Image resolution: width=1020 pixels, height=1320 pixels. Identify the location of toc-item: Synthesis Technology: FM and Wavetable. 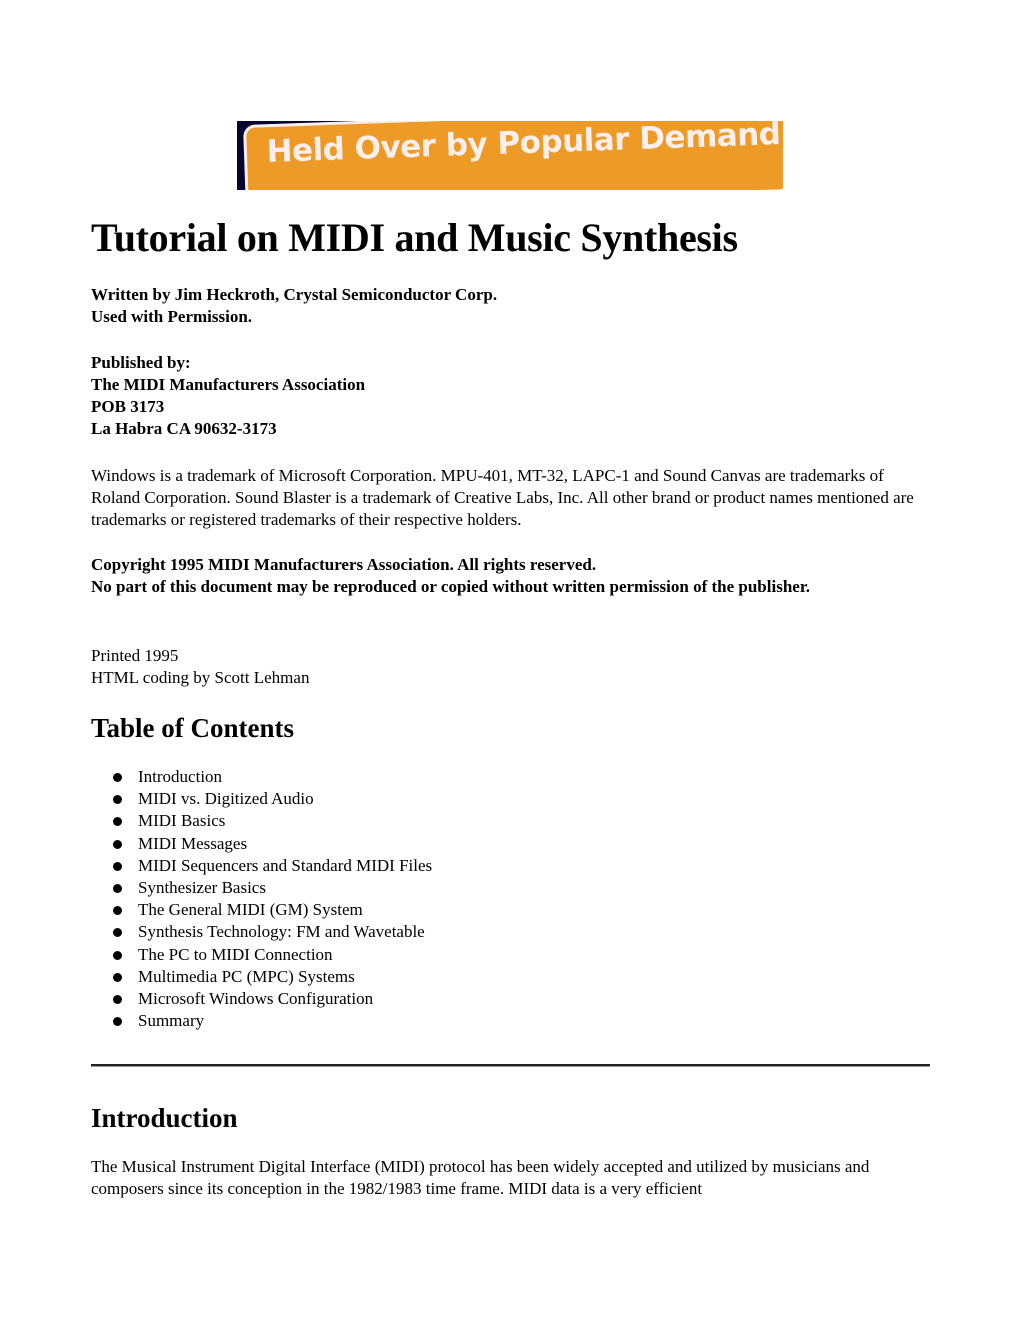
(261, 932).